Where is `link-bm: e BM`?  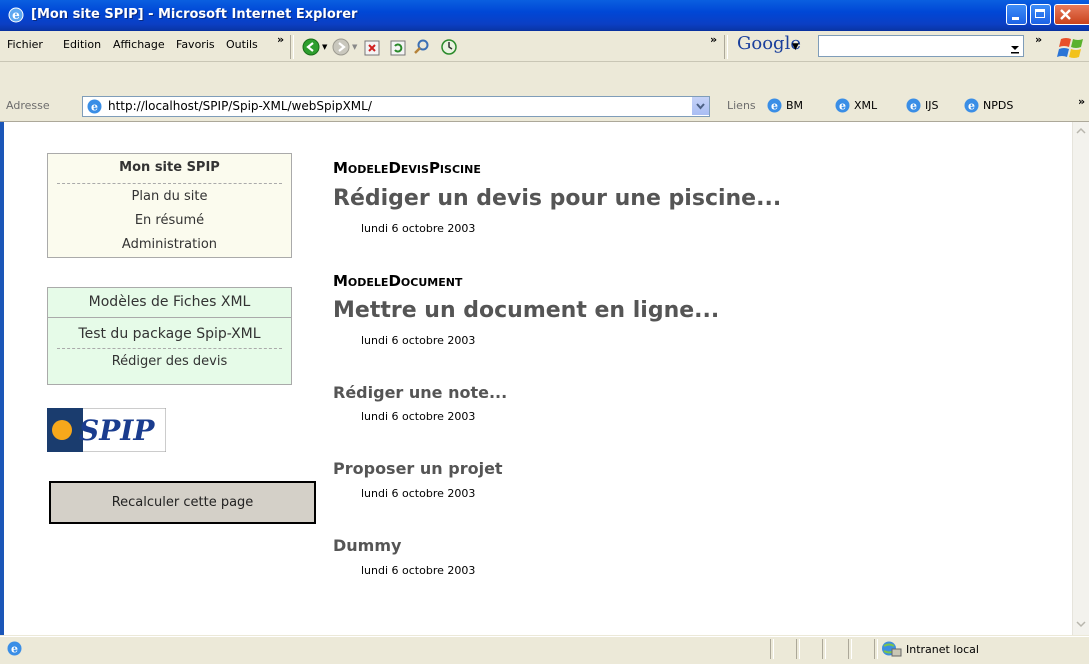 link-bm: e BM is located at coordinates (784, 105).